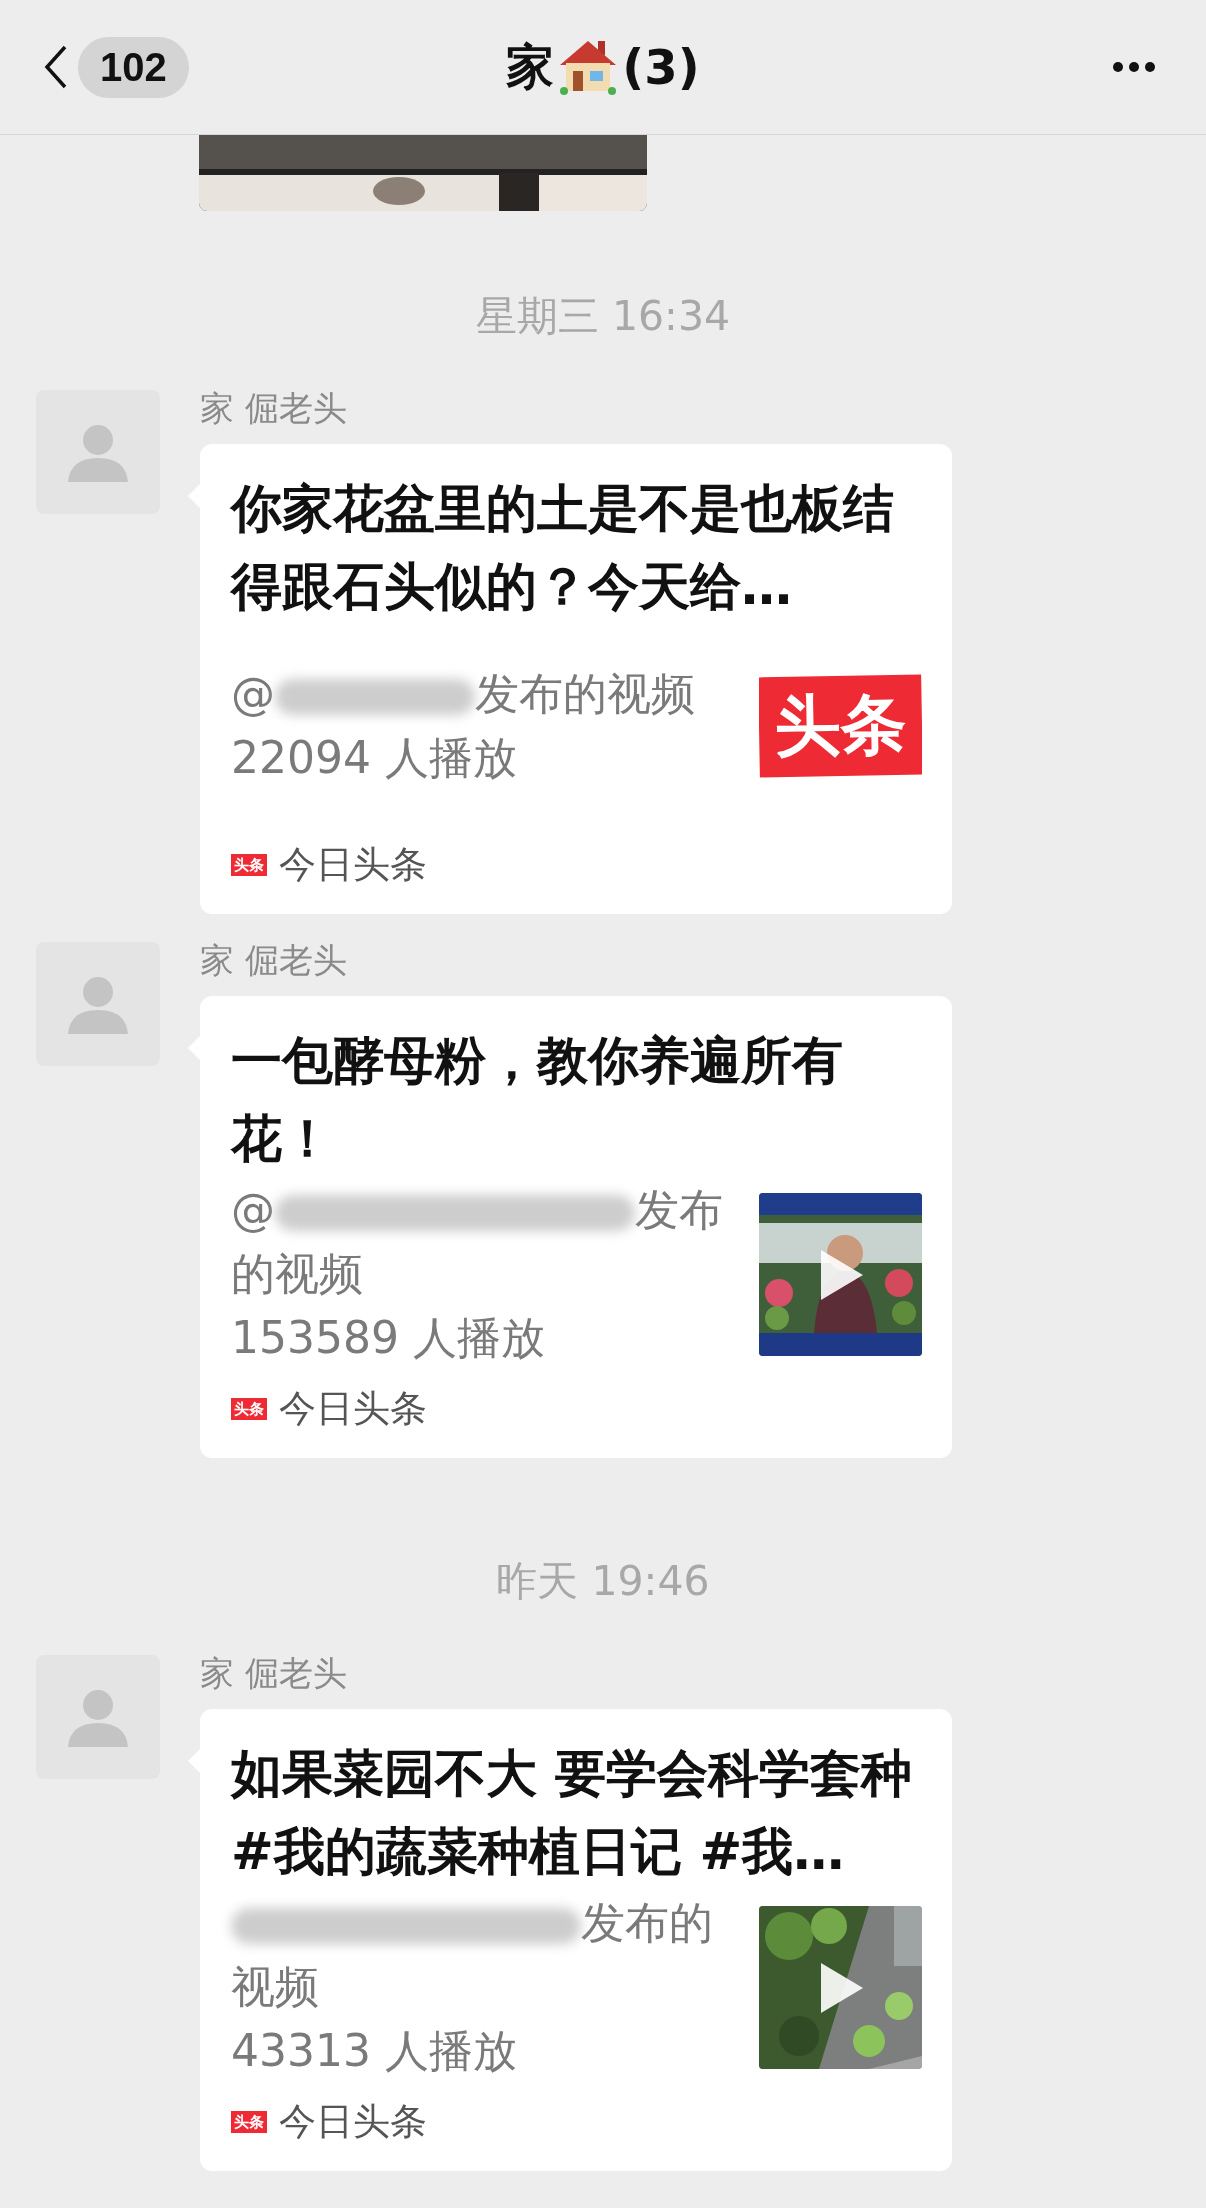  Describe the element at coordinates (603, 316) in the screenshot. I see `timestamp: 星期三 16:34` at that location.